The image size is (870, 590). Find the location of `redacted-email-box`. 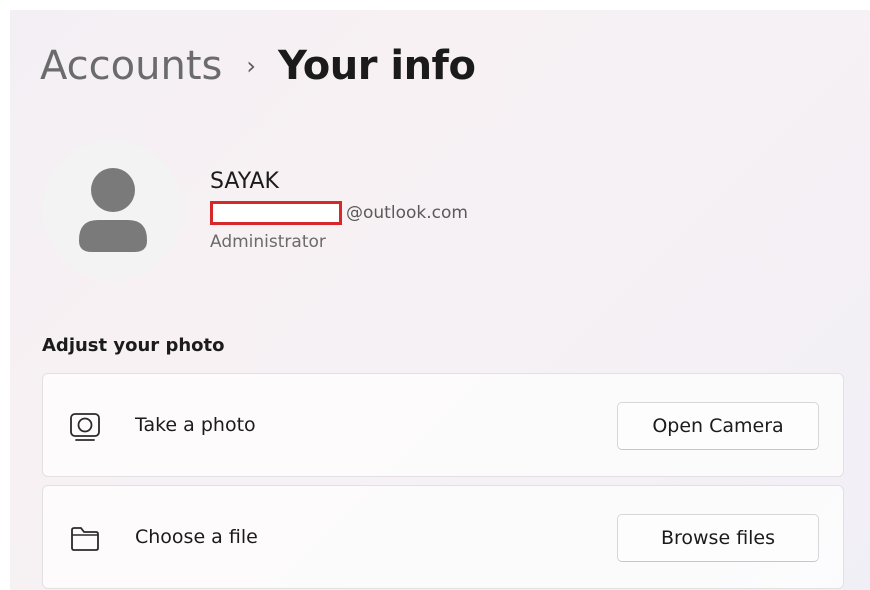

redacted-email-box is located at coordinates (276, 213).